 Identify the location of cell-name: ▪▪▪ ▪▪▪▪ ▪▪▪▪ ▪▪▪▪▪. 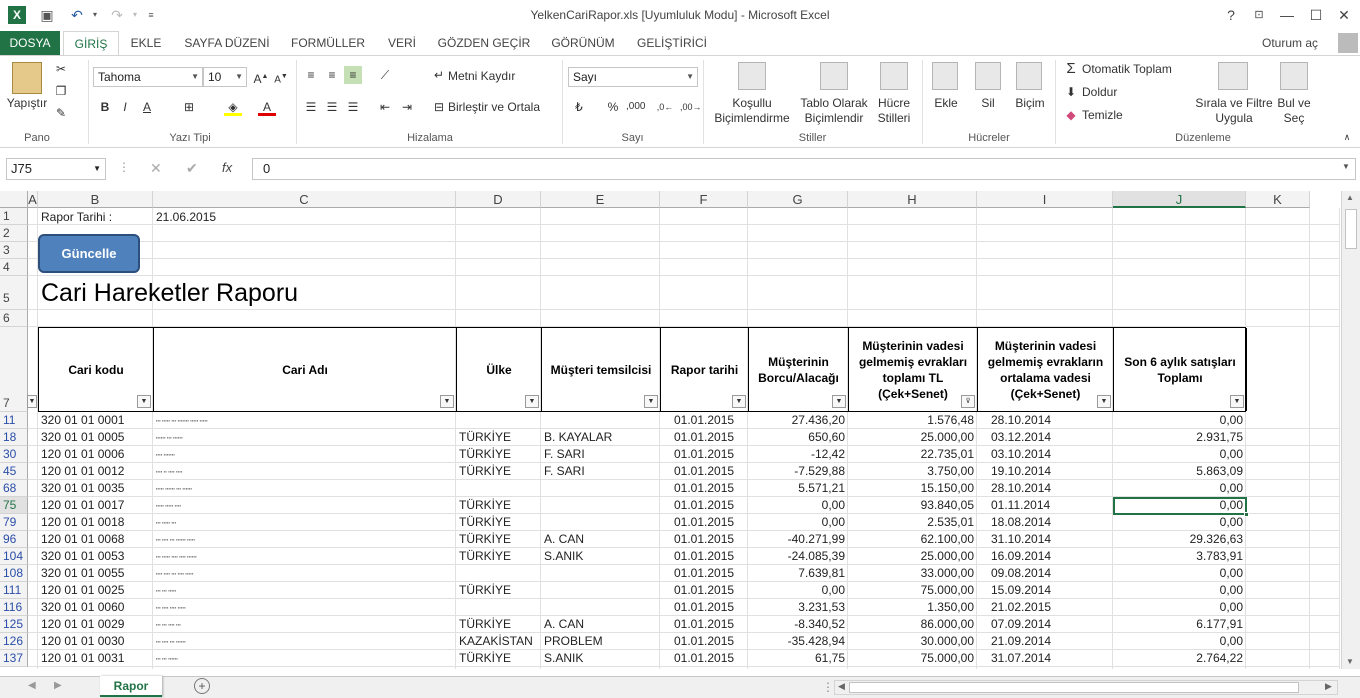
(304, 607).